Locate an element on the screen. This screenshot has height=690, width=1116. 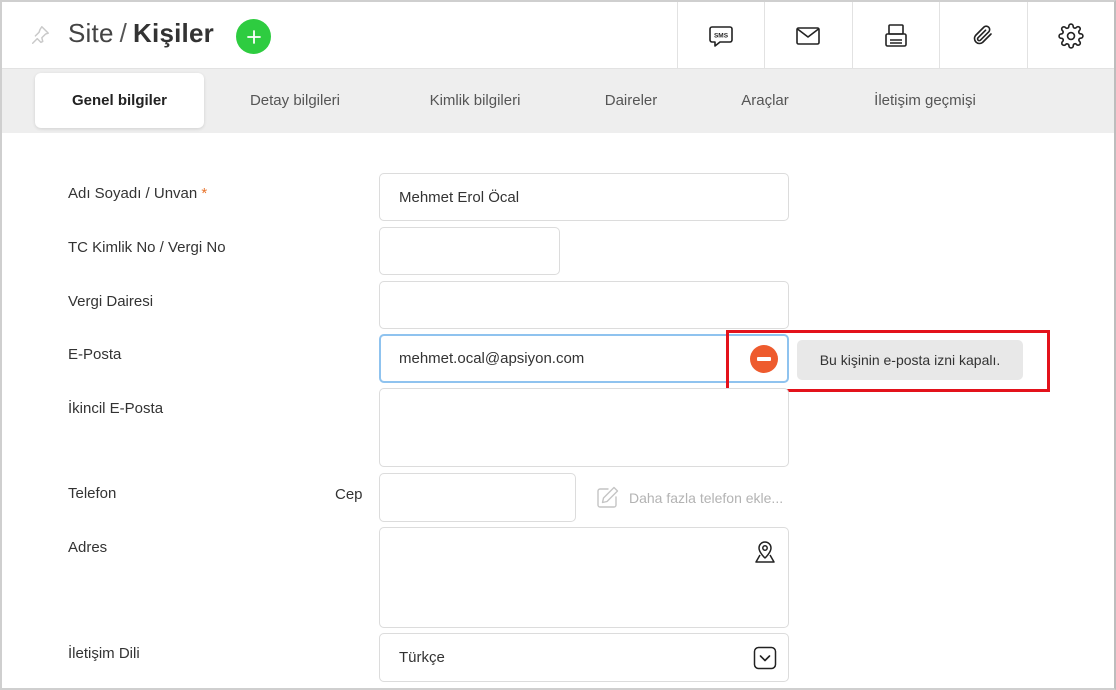
mail-icon is located at coordinates (808, 35).